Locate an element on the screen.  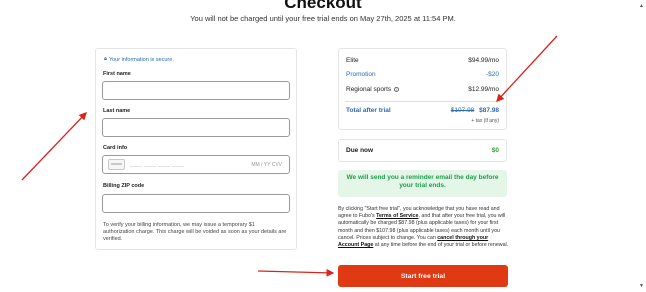
card-number-placeholder: ____ ____ ____ ____ is located at coordinates (157, 165).